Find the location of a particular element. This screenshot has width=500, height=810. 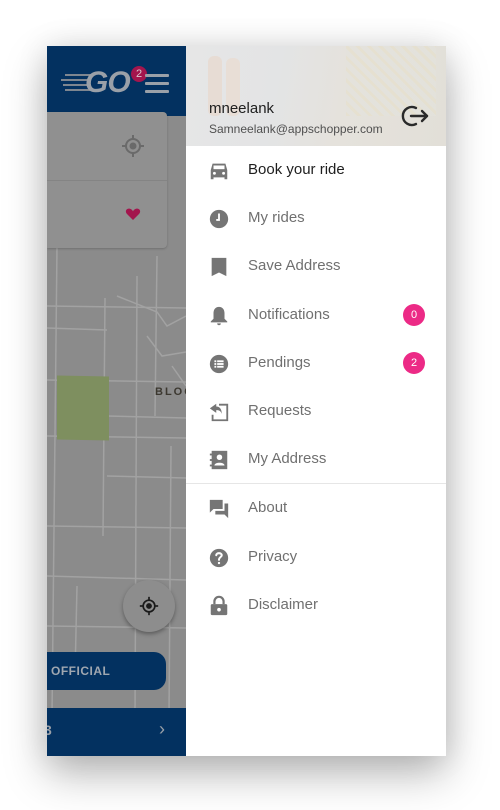

list-icon is located at coordinates (219, 363).